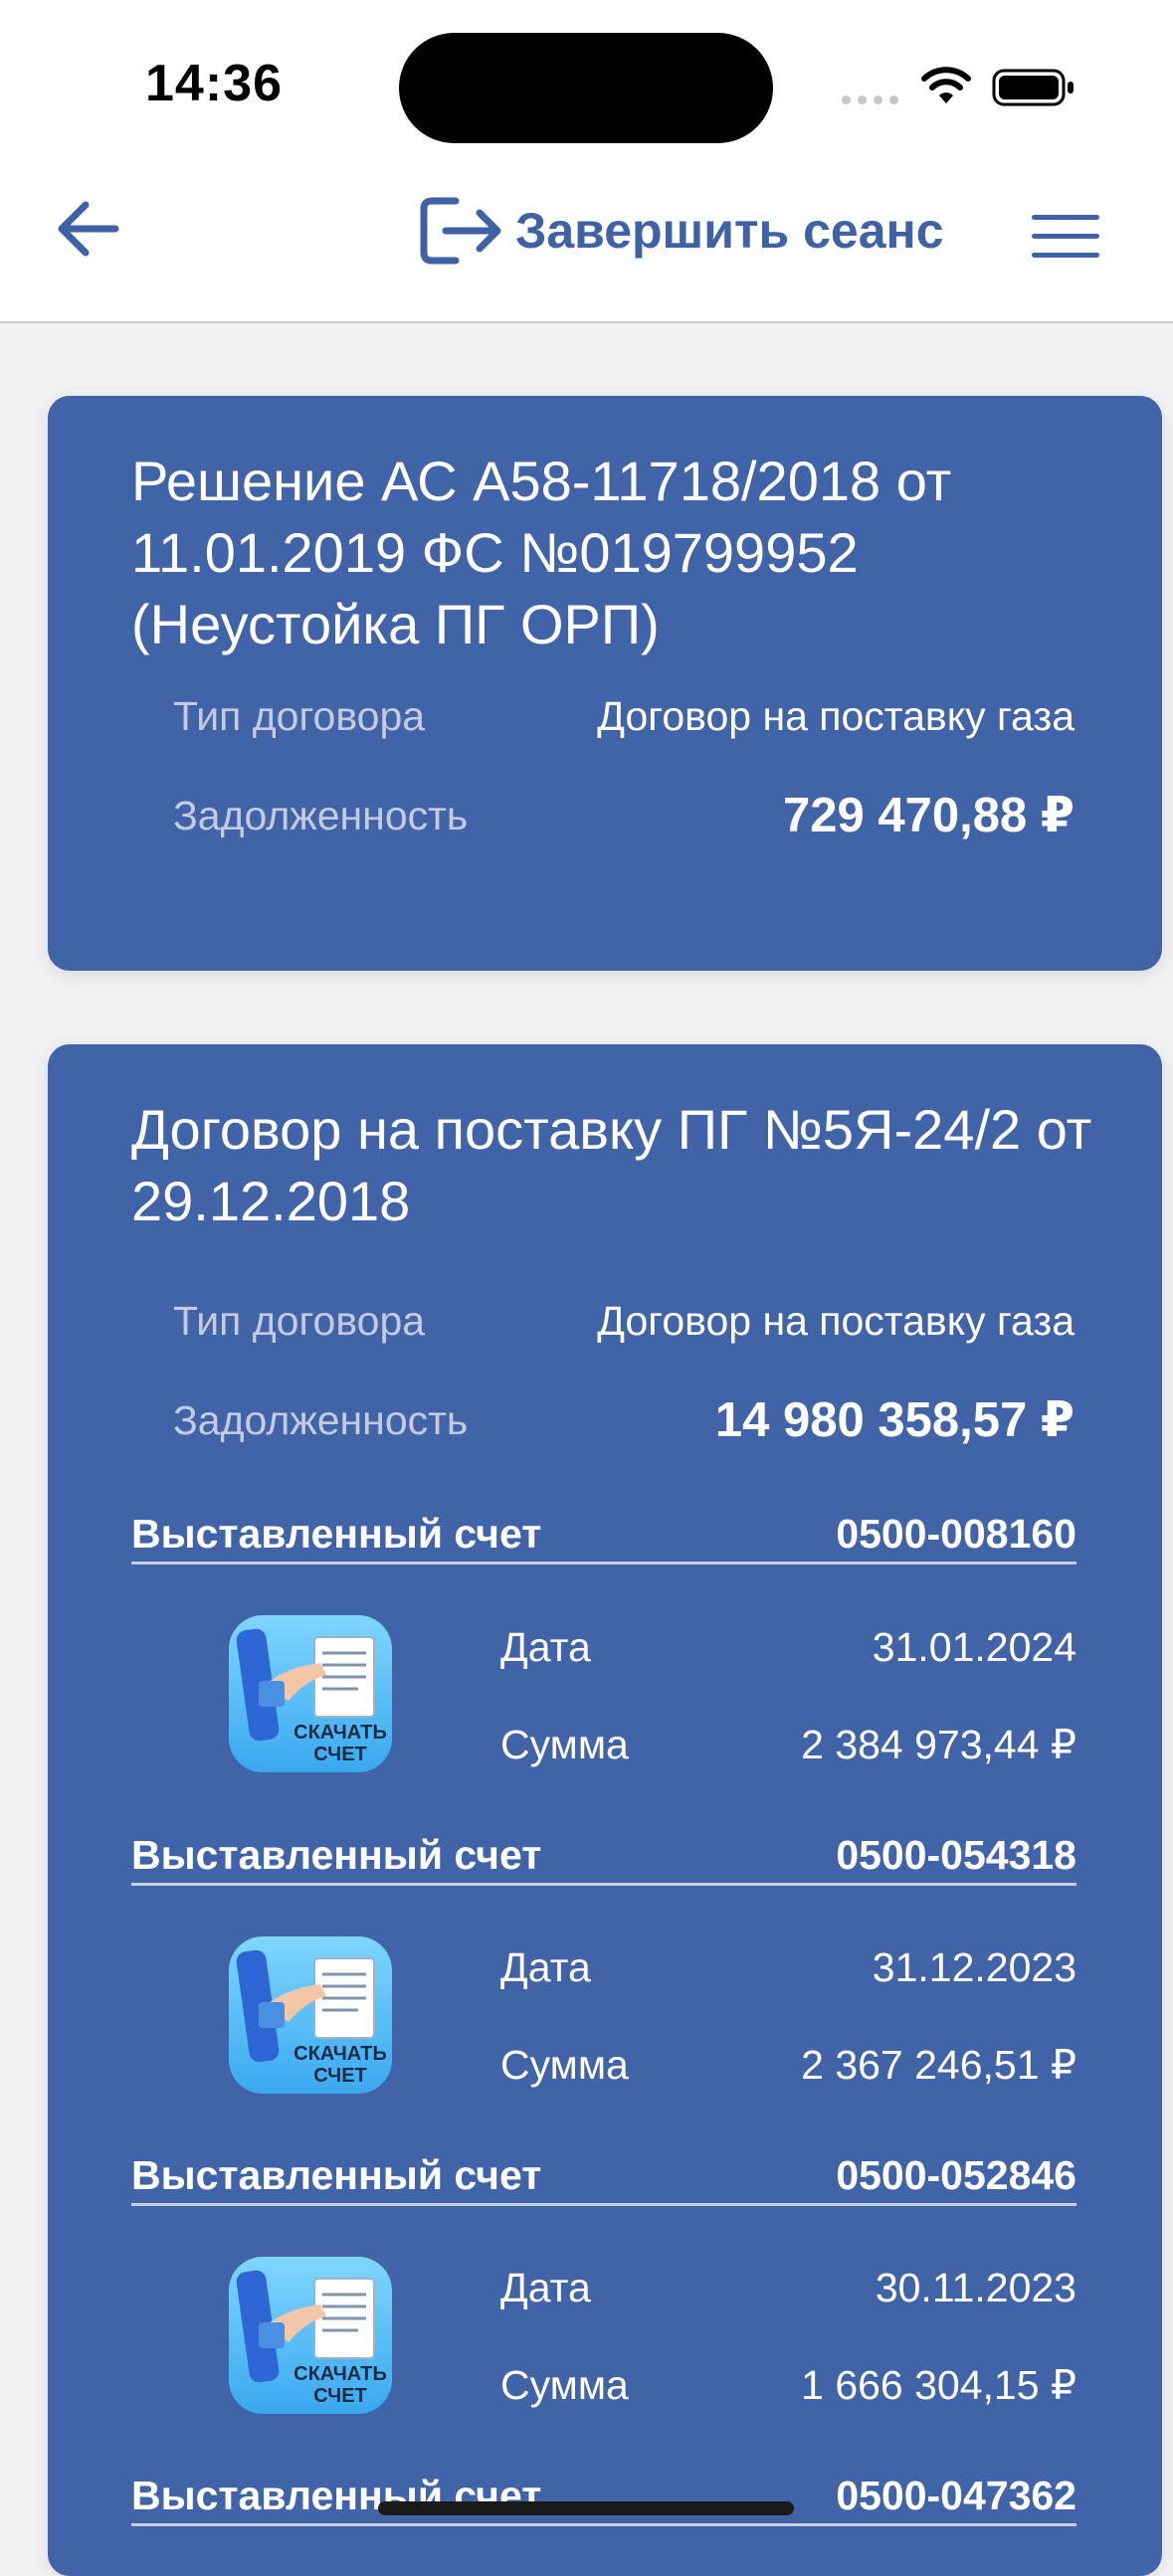  Describe the element at coordinates (604, 1856) in the screenshot. I see `invoice-header: Выставленный счет 0500-054318` at that location.